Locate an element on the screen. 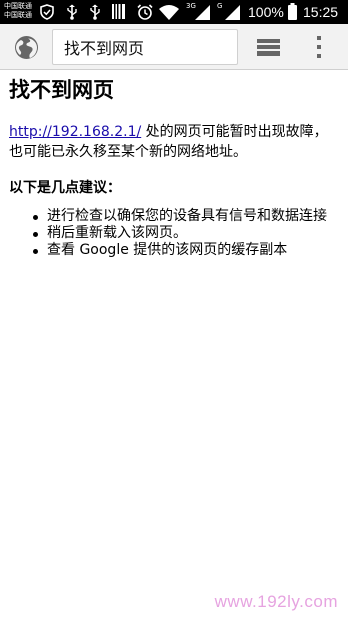  carrier-labels: 中国联通 中国联通 is located at coordinates (18, 11).